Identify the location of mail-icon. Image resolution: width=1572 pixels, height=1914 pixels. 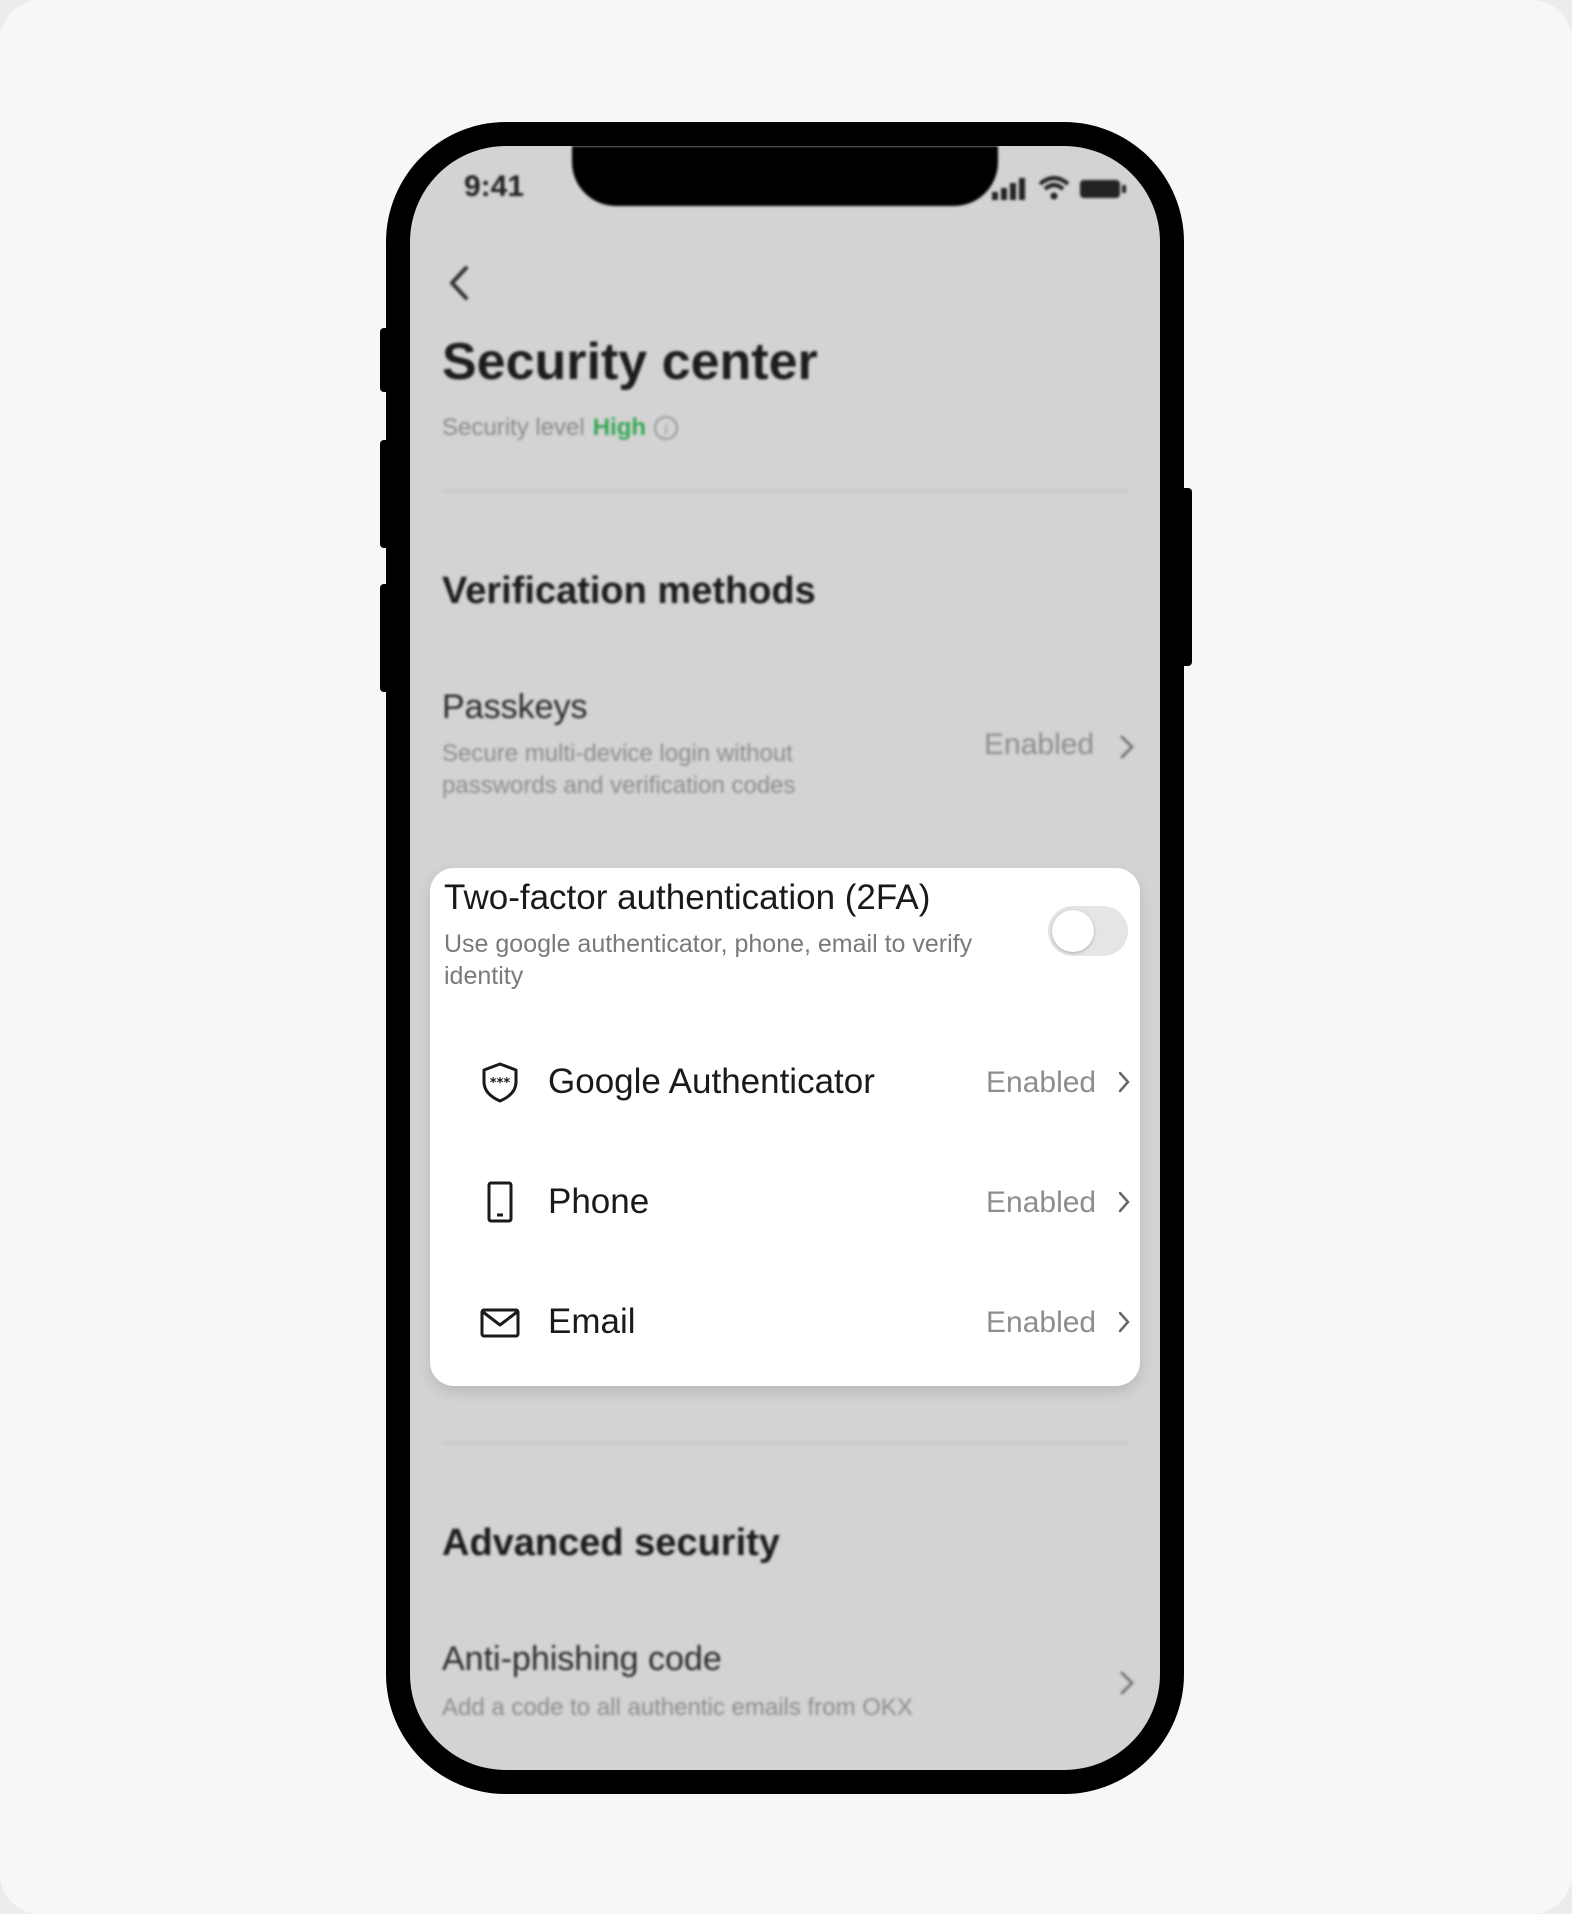
(500, 1323).